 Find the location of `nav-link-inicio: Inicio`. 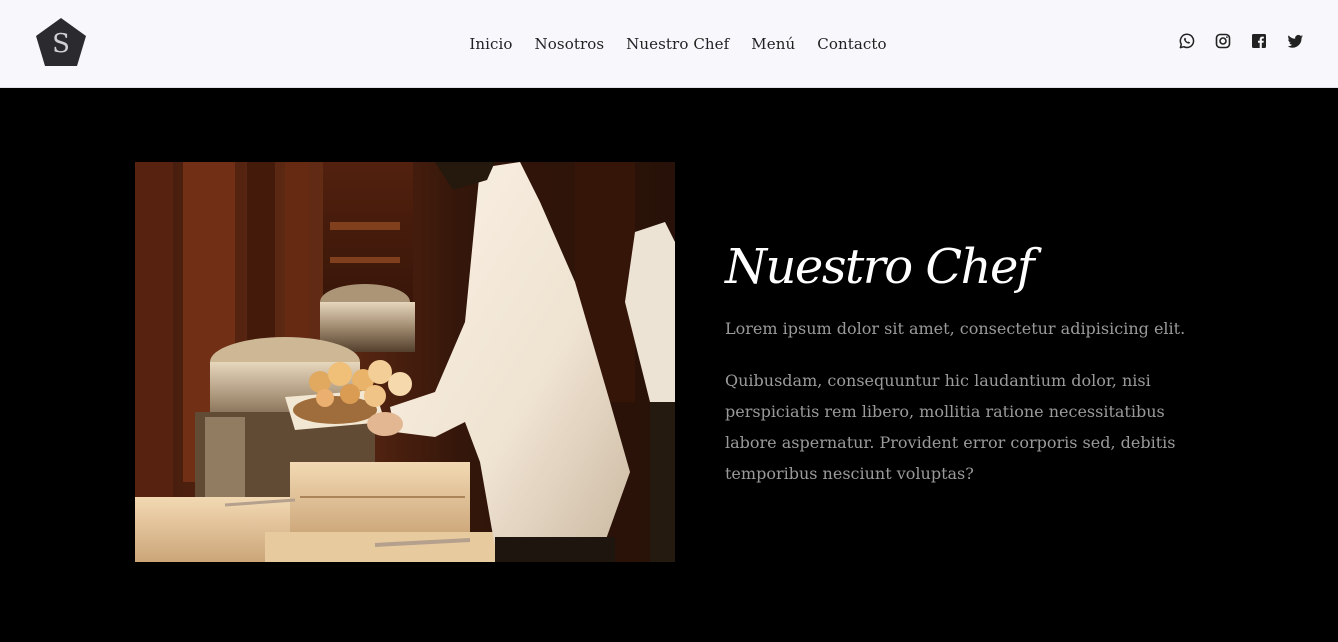

nav-link-inicio: Inicio is located at coordinates (490, 44).